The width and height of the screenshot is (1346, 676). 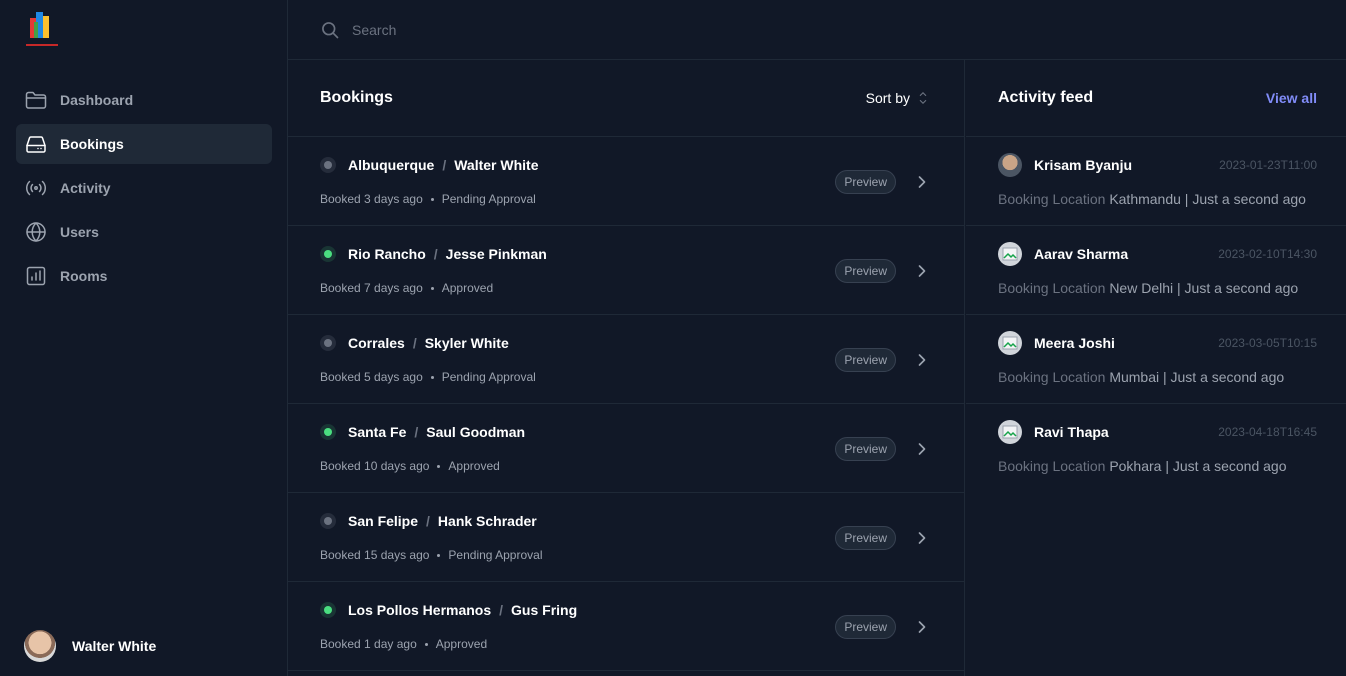 I want to click on sidebar-item-label: Activity, so click(x=85, y=188).